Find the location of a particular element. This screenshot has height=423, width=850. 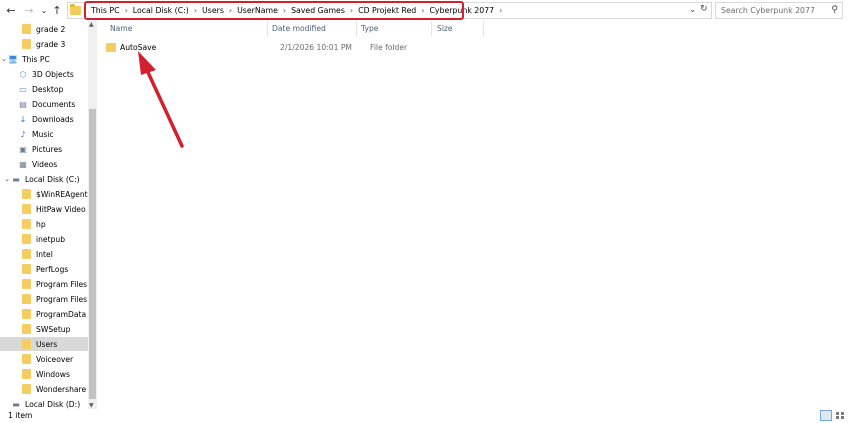

nav-item: grade 3 is located at coordinates (48, 44).